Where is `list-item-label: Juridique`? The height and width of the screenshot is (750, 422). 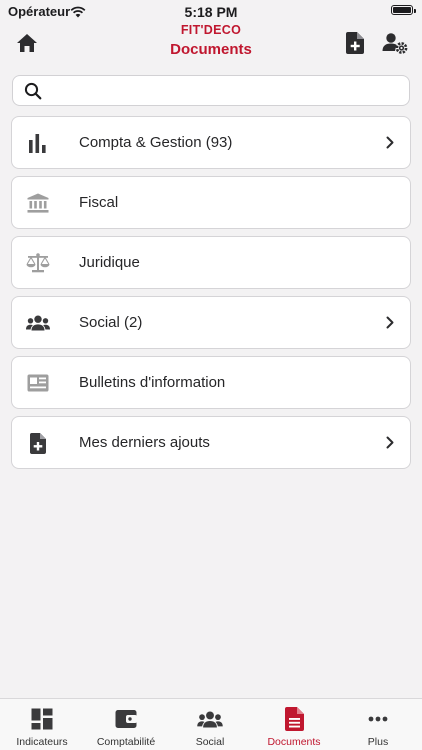 list-item-label: Juridique is located at coordinates (109, 262).